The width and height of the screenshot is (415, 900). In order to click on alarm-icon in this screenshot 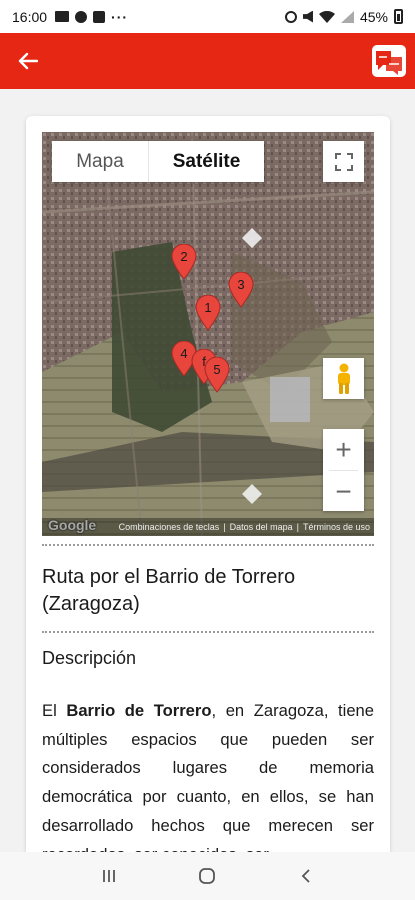, I will do `click(290, 16)`.